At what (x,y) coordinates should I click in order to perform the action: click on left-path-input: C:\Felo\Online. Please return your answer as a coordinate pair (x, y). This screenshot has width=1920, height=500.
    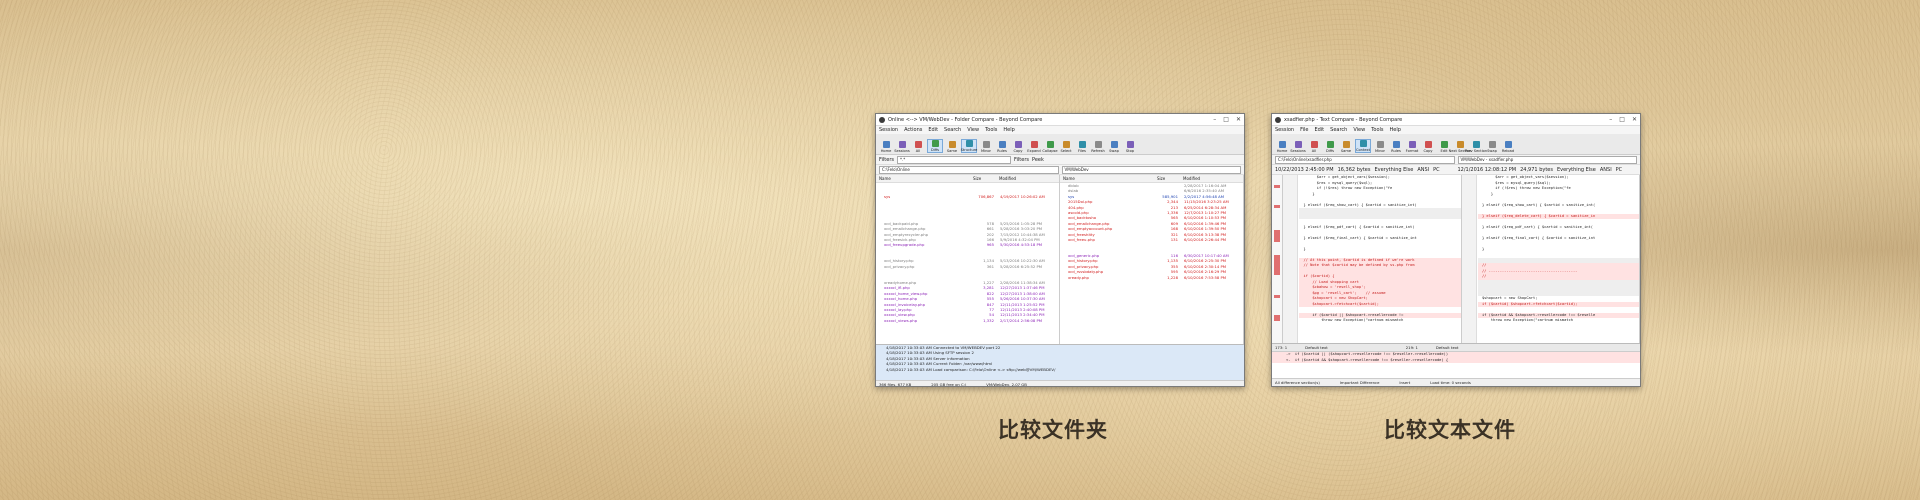
    Looking at the image, I should click on (969, 169).